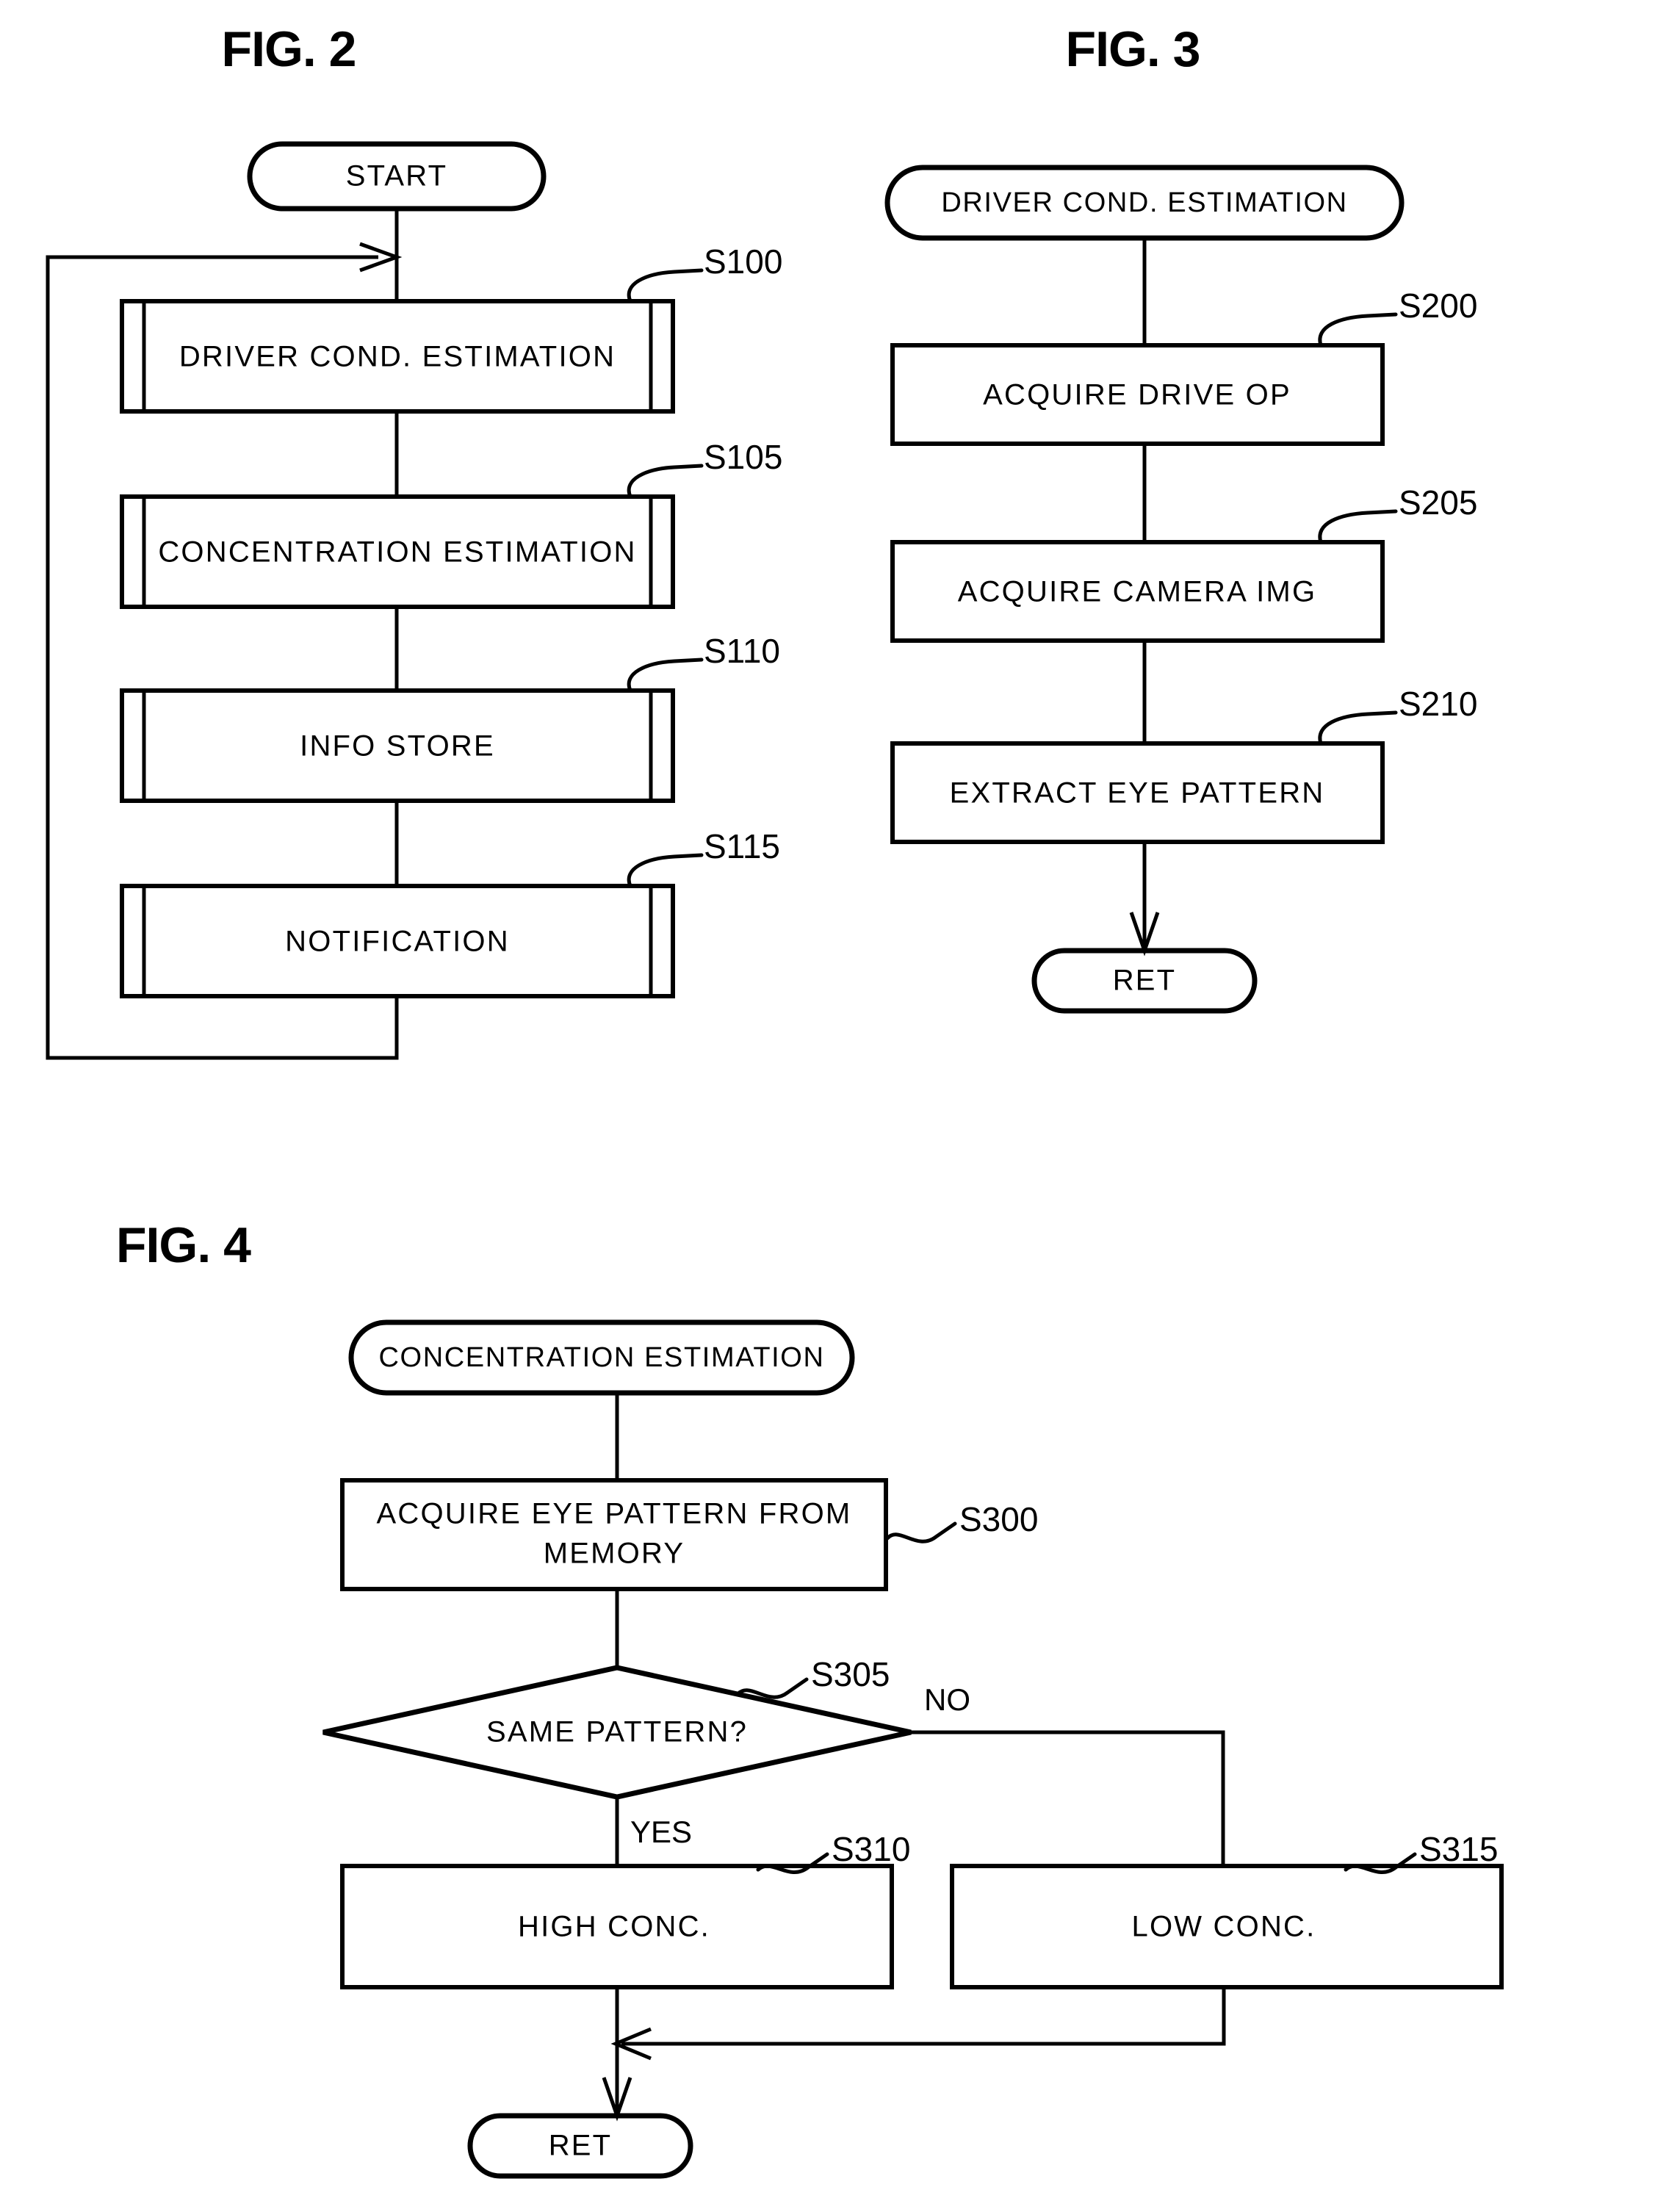  I want to click on fig3-entry-terminal: DRIVER COND. ESTIMATION, so click(1144, 203).